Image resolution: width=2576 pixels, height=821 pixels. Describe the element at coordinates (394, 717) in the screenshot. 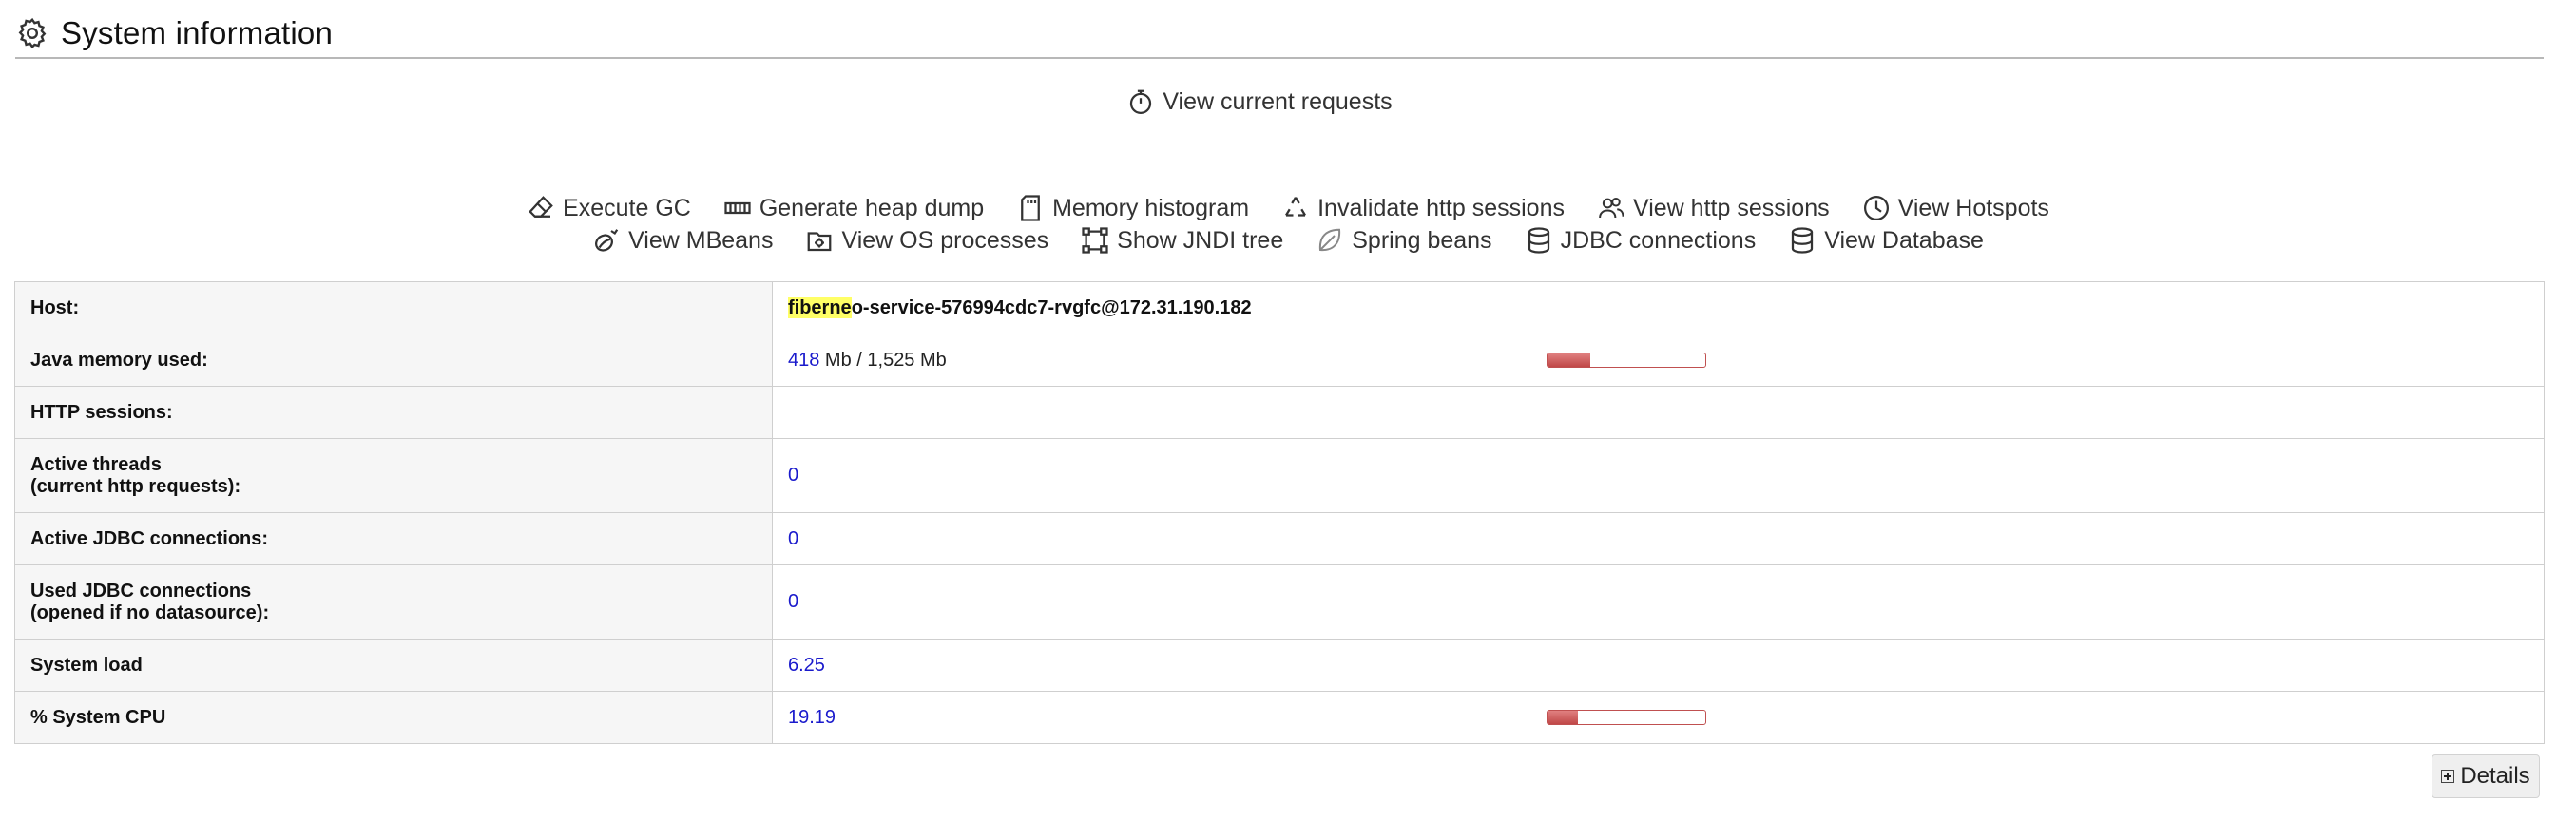

I see `system-cpu-label: % System CPU` at that location.